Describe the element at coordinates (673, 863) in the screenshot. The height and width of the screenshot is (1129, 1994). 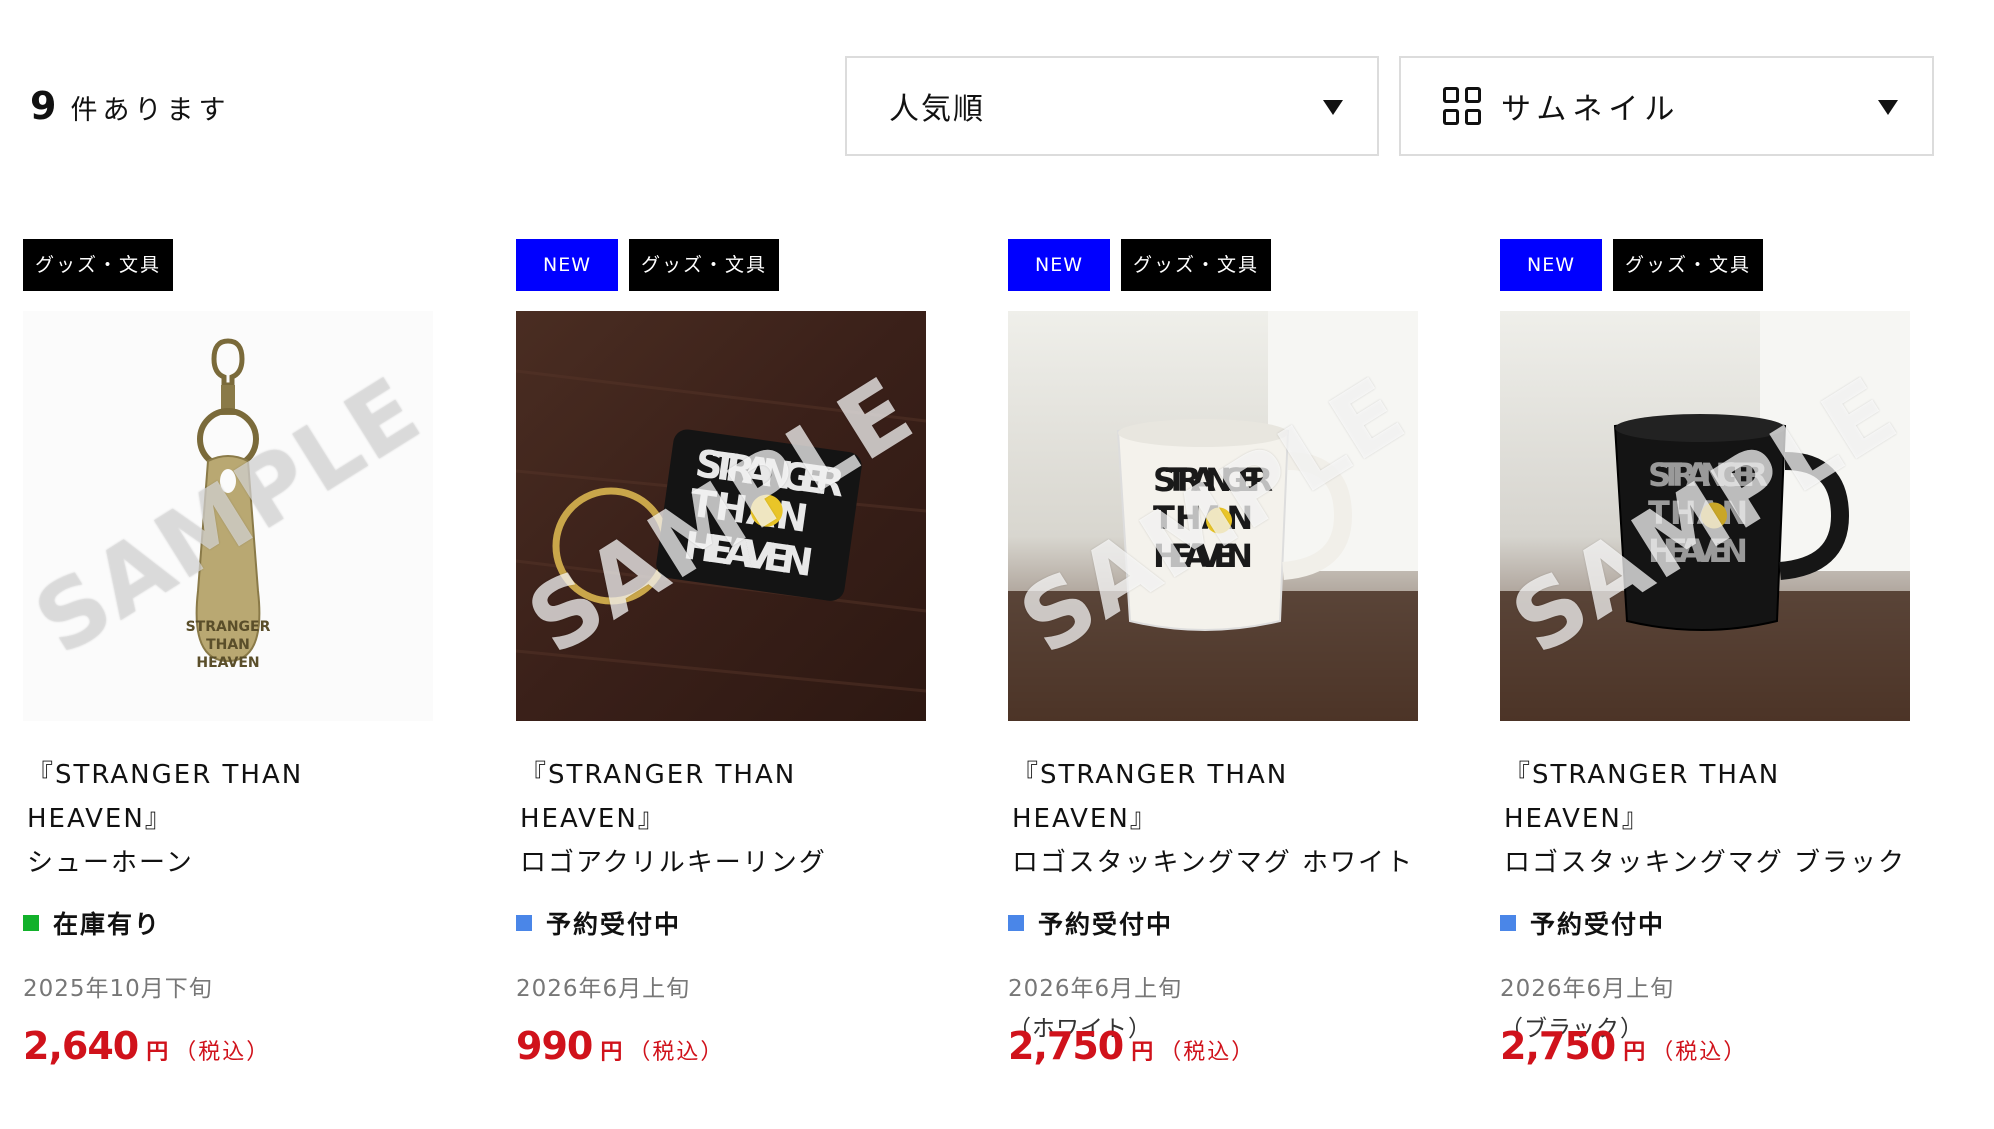
I see `product-name-line: ロゴアクリルキーリング` at that location.